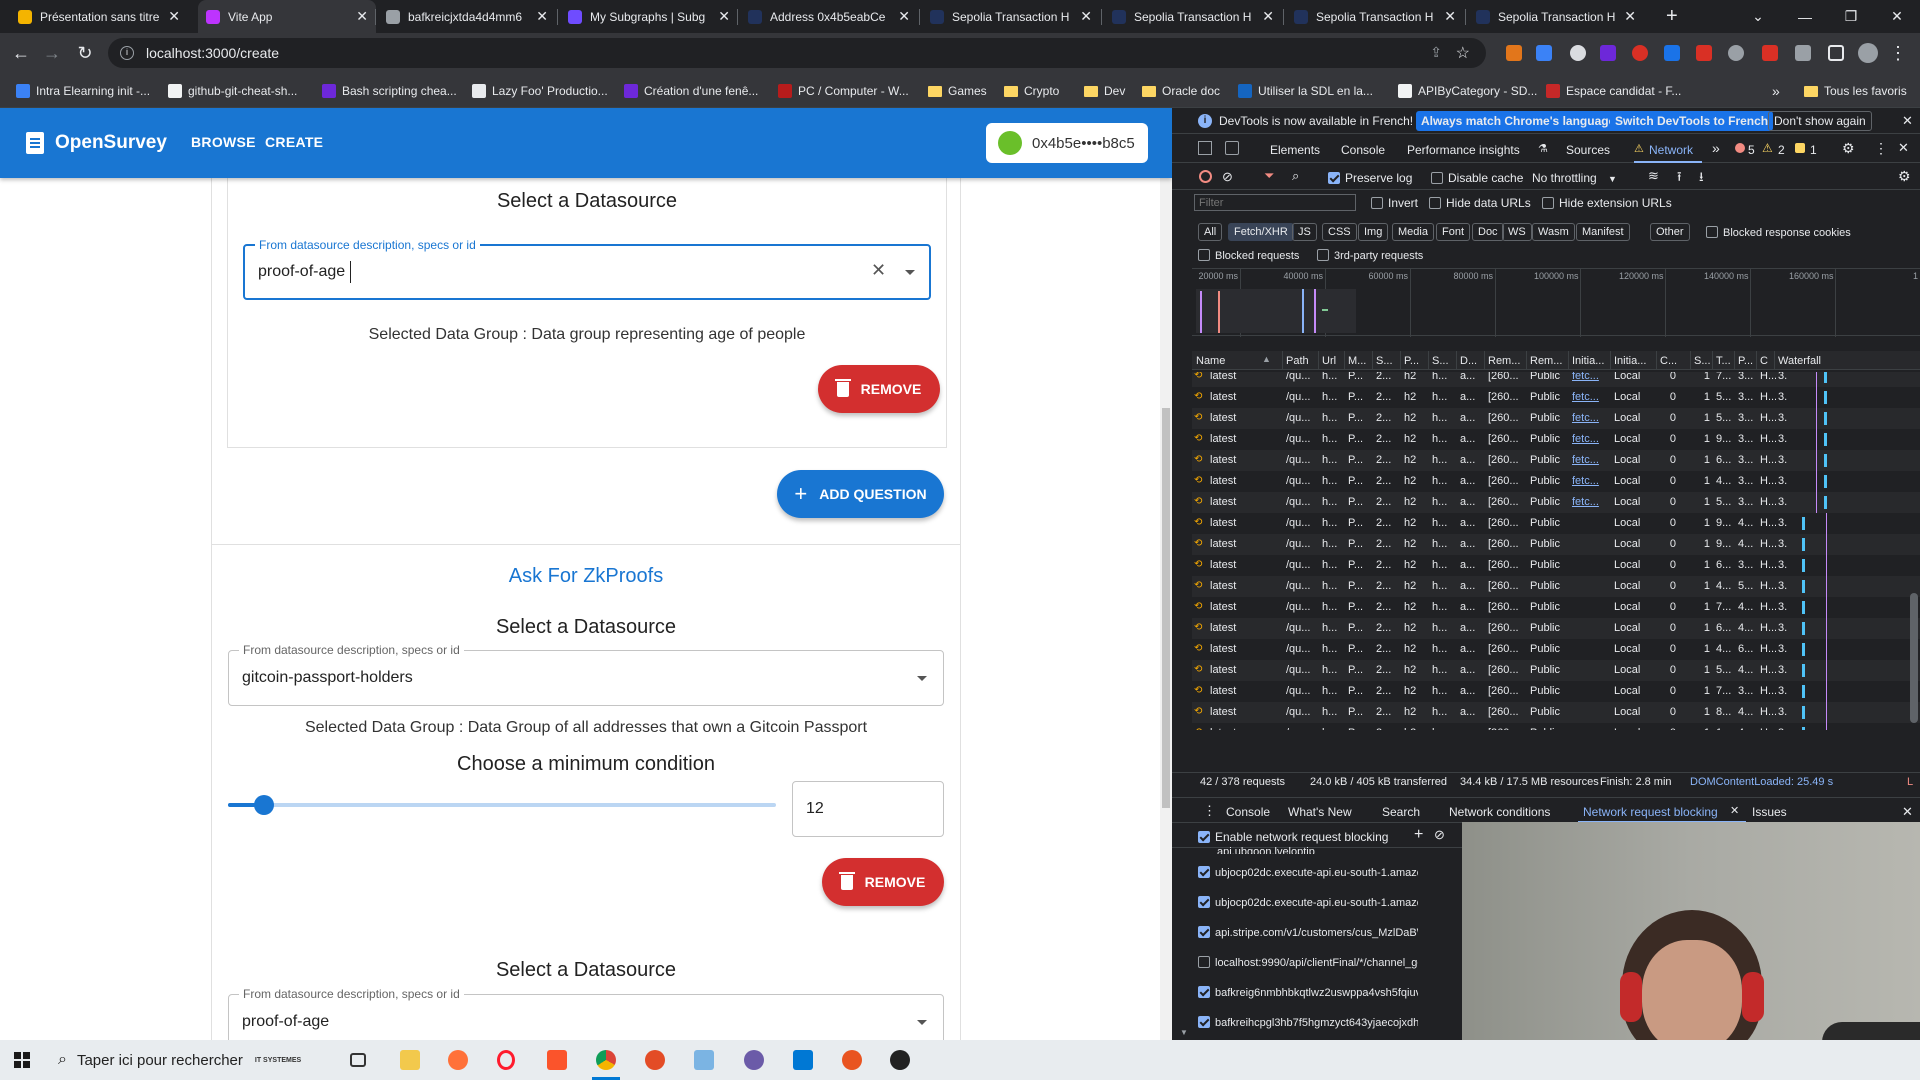  What do you see at coordinates (1477, 178) in the screenshot?
I see `disable-cache-checkbox: Disable cache` at bounding box center [1477, 178].